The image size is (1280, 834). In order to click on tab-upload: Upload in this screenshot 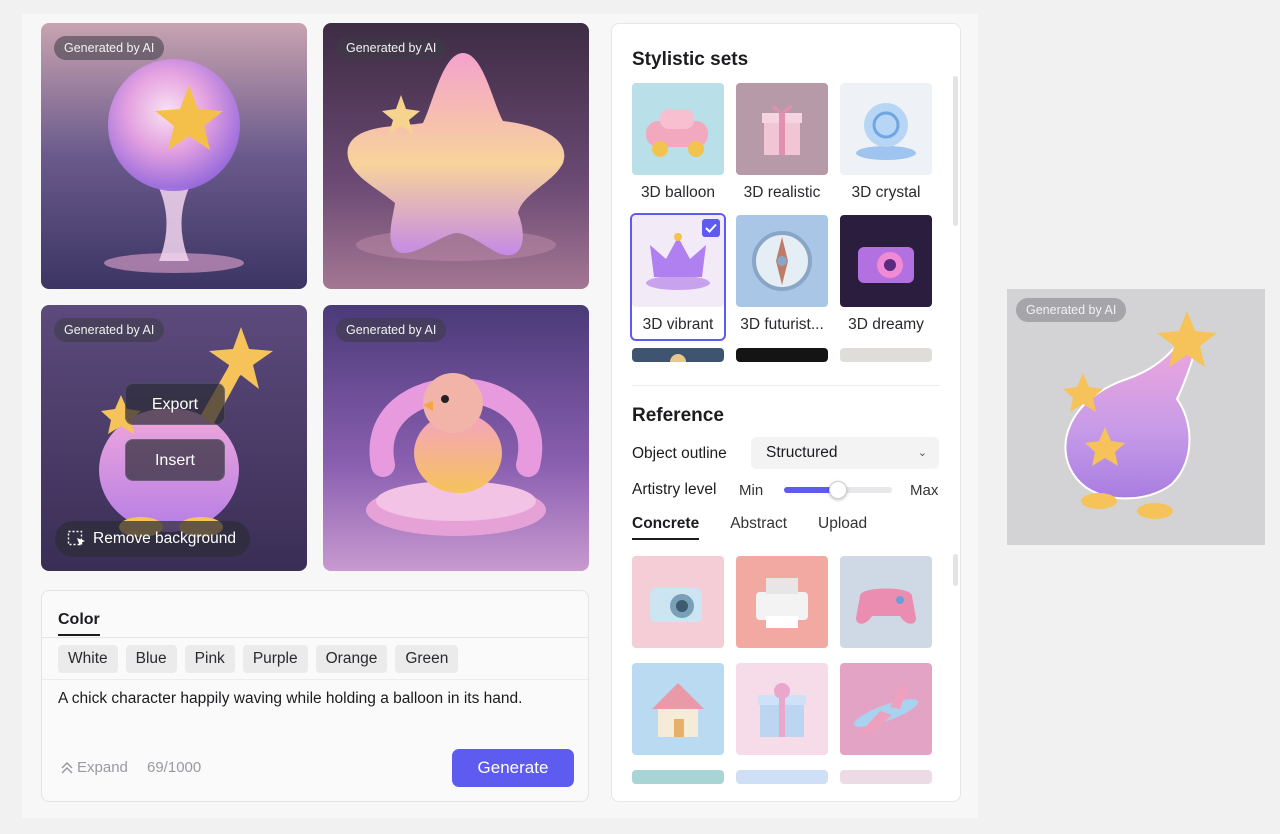, I will do `click(842, 527)`.